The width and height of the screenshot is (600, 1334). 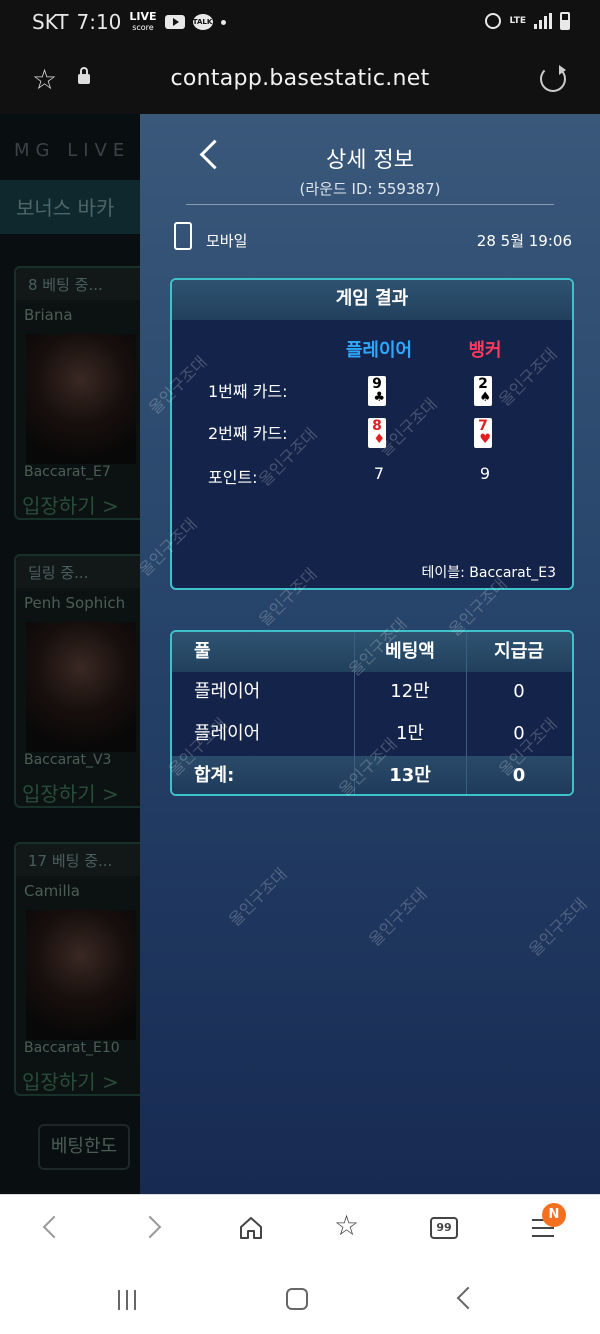 What do you see at coordinates (233, 477) in the screenshot?
I see `points-label: 포인트:` at bounding box center [233, 477].